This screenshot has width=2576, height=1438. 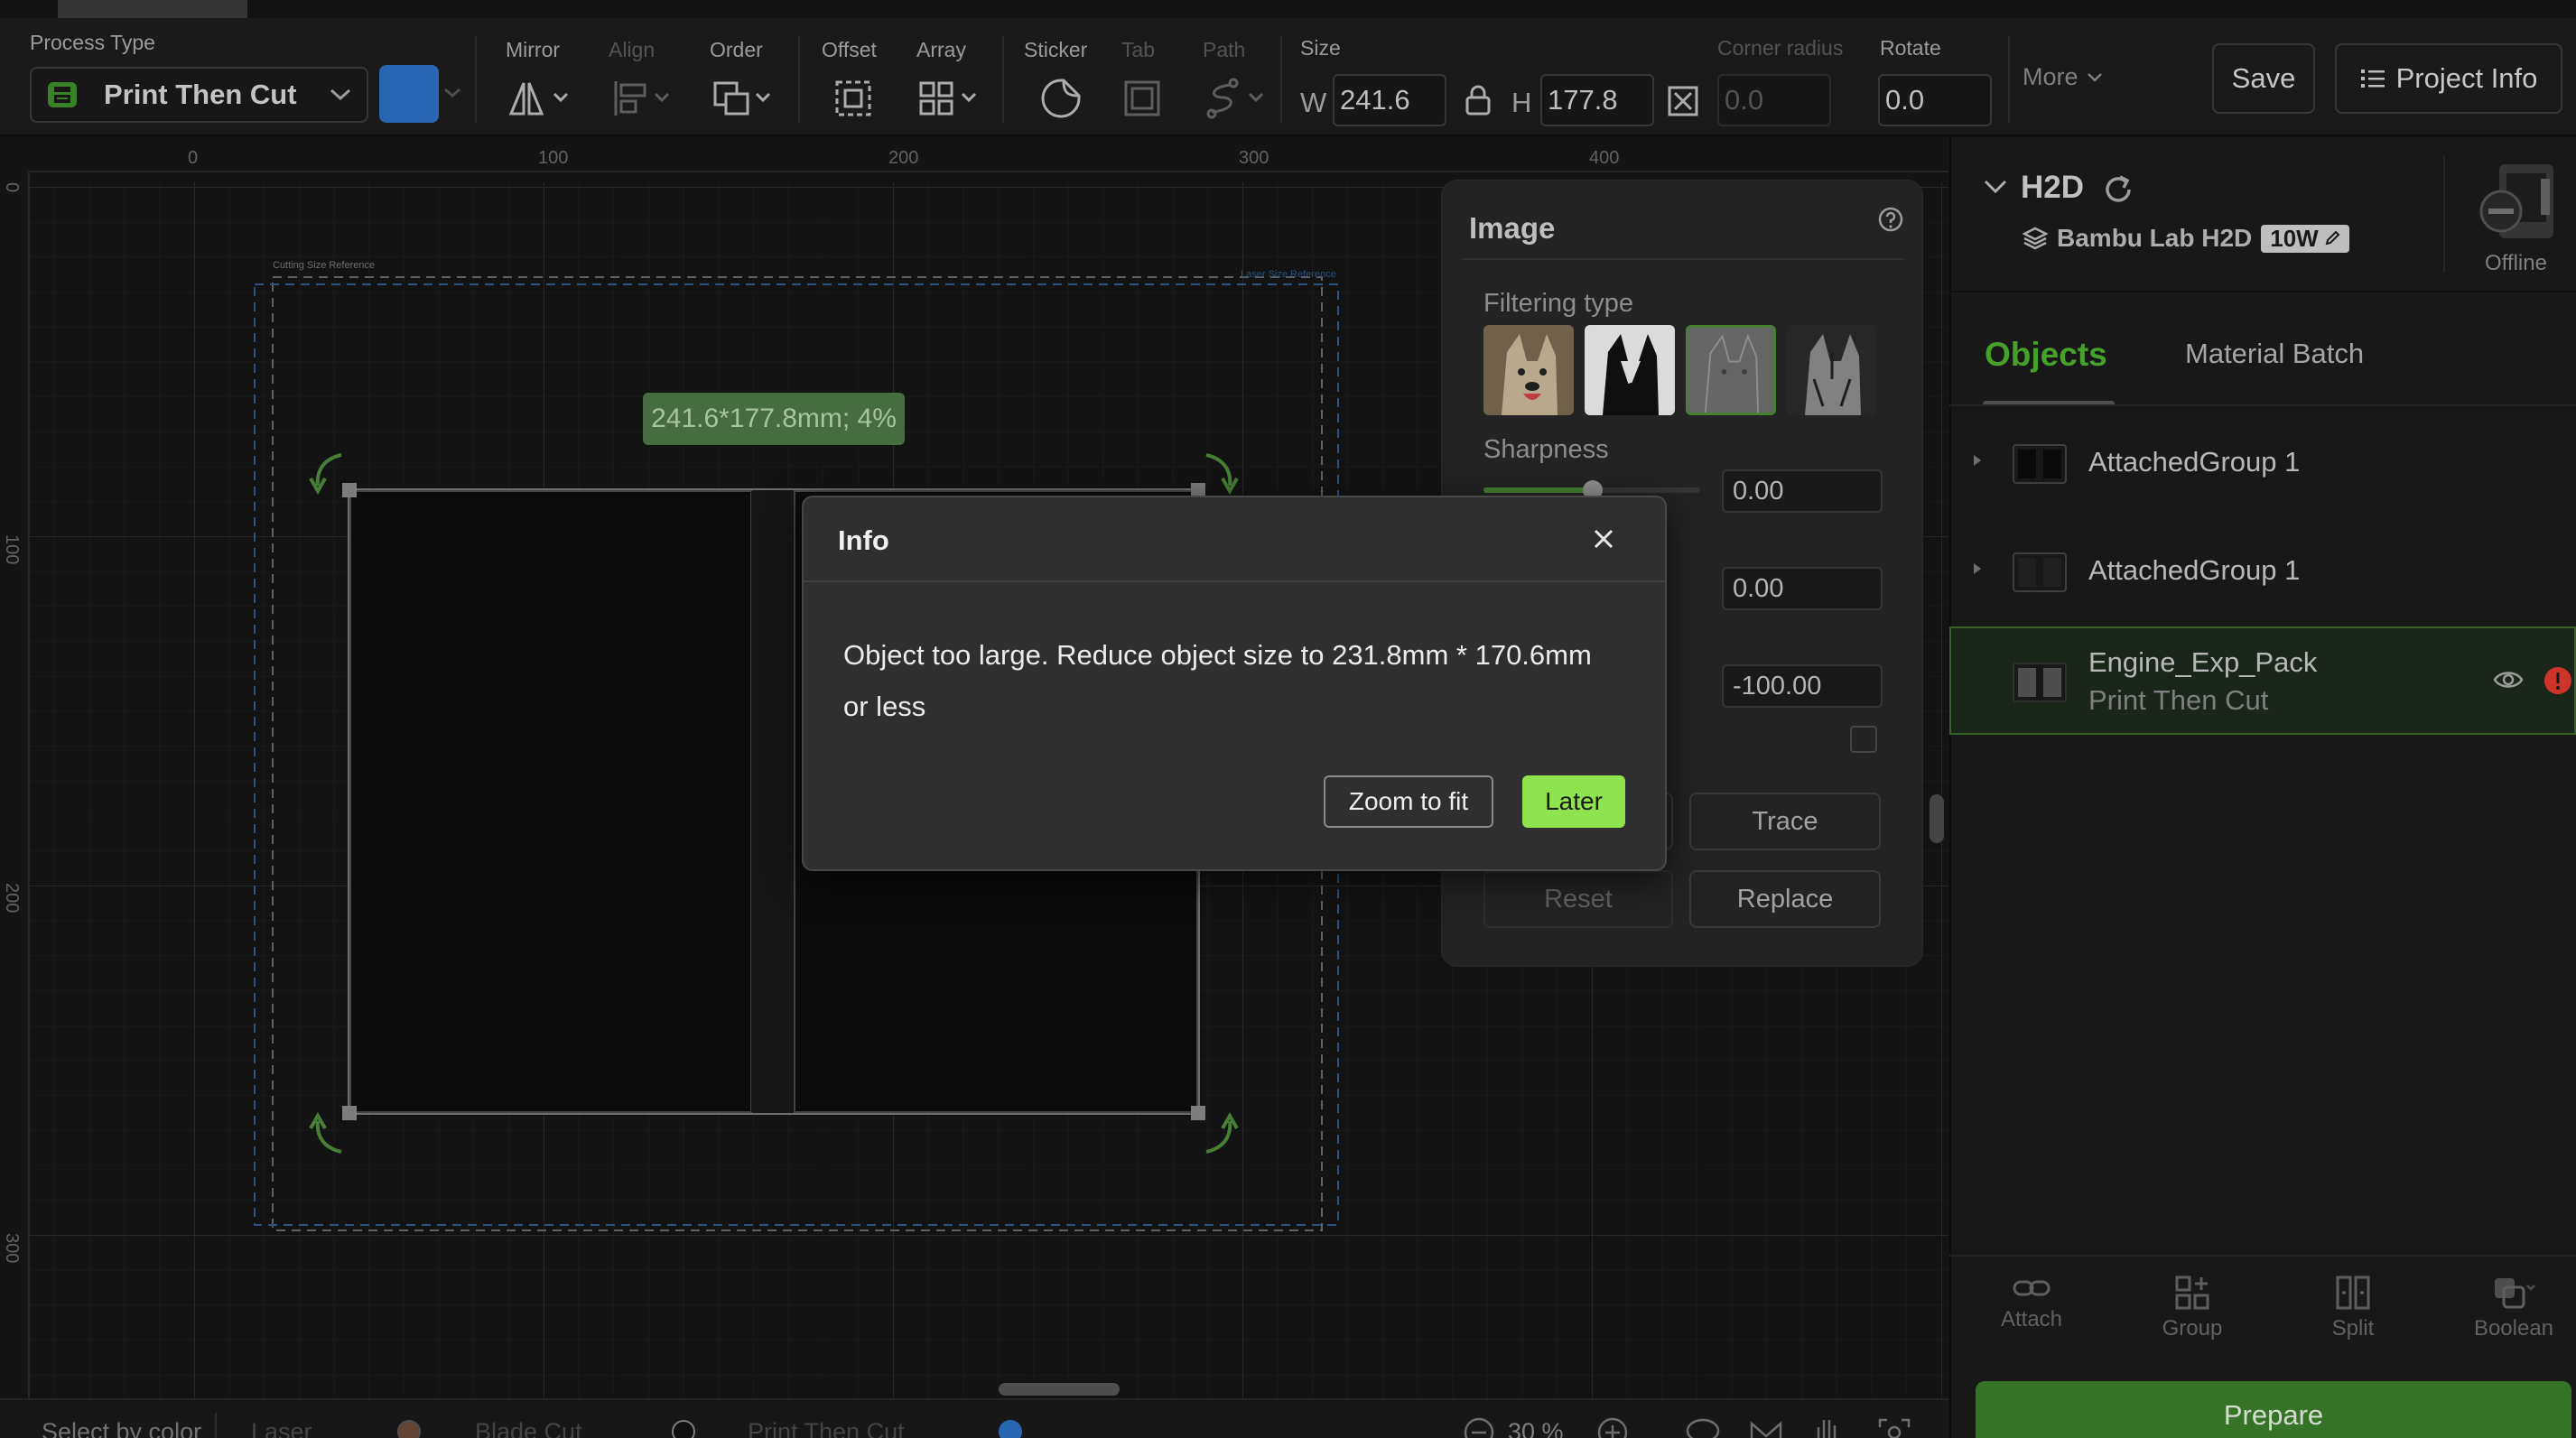 I want to click on laser-badge: 10W, so click(x=2305, y=239).